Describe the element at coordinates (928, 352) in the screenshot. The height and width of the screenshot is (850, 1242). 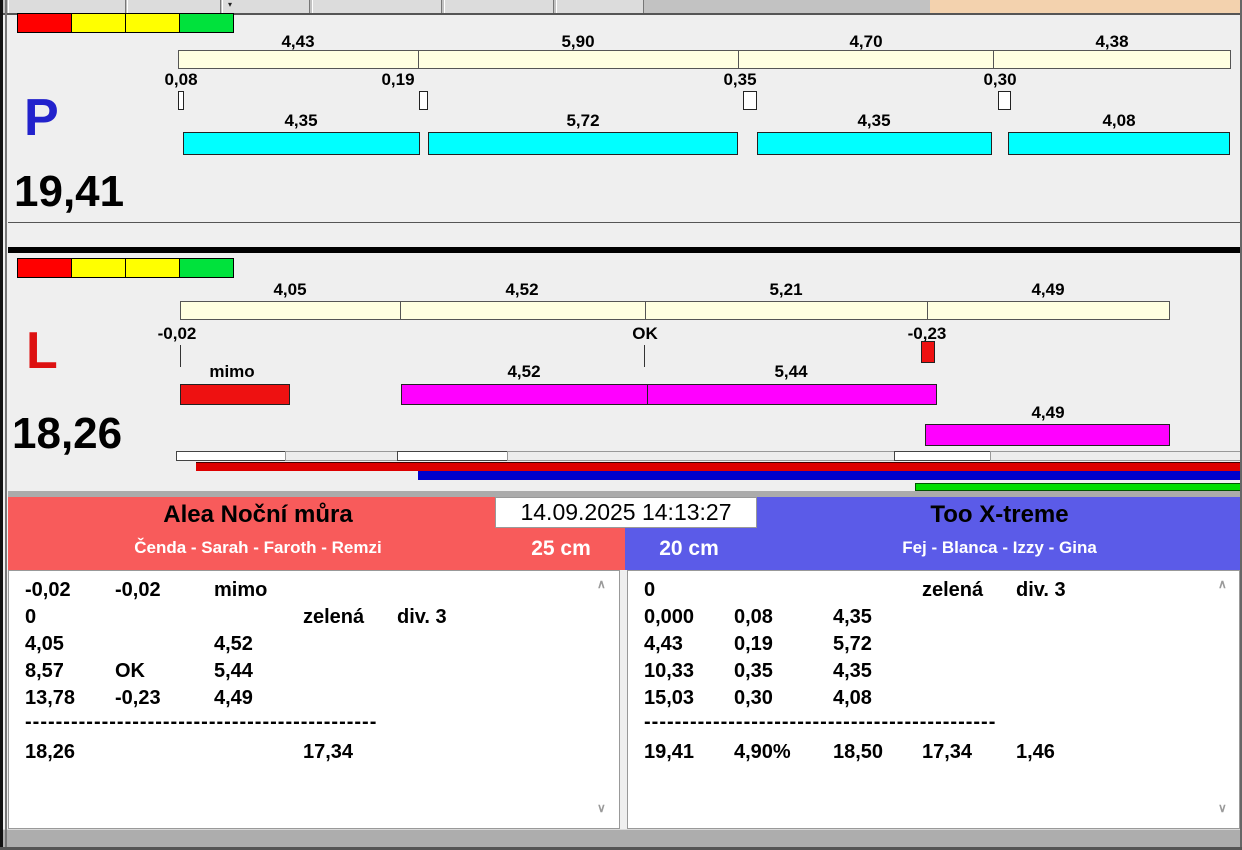
I see `early-start-box` at that location.